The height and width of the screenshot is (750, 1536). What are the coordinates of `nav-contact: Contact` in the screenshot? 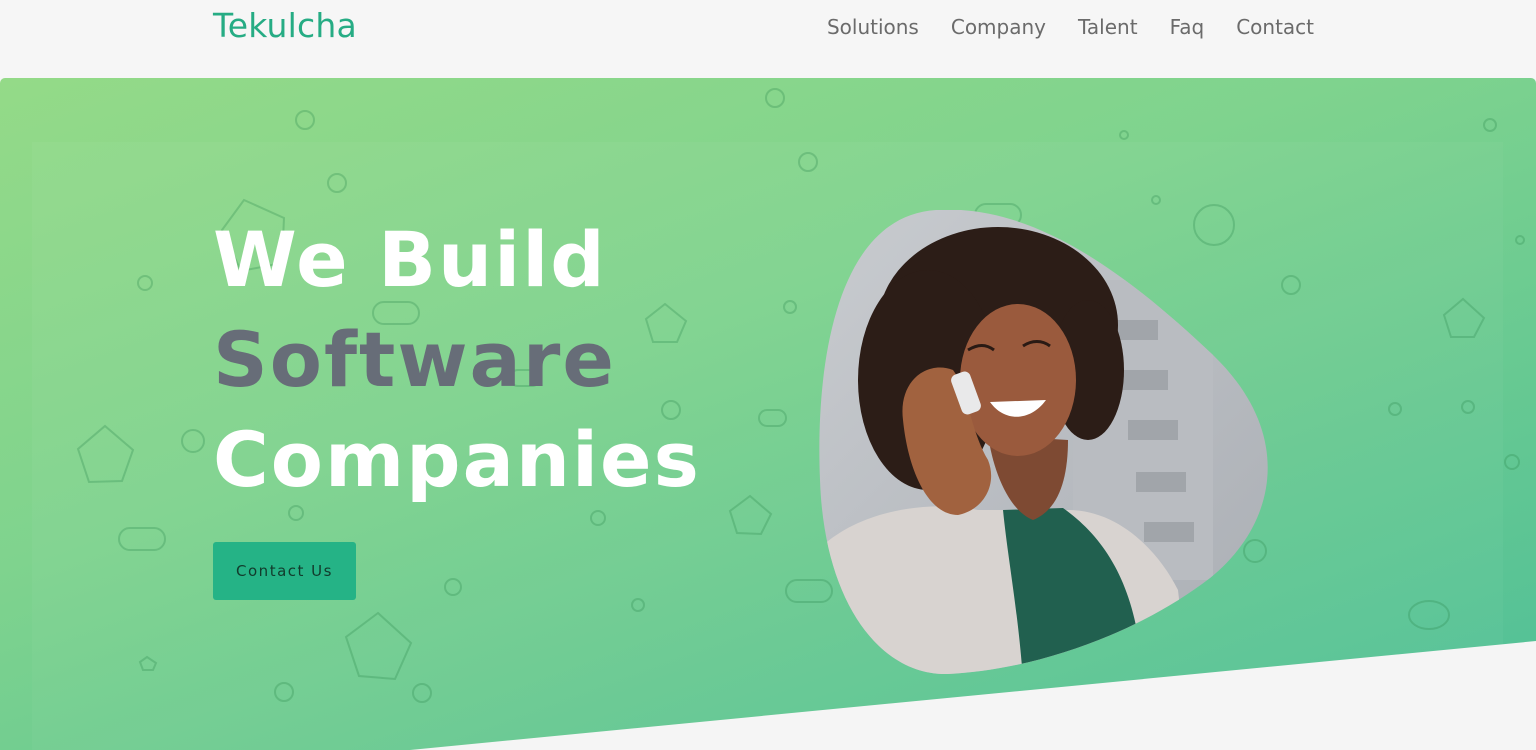 It's located at (1275, 27).